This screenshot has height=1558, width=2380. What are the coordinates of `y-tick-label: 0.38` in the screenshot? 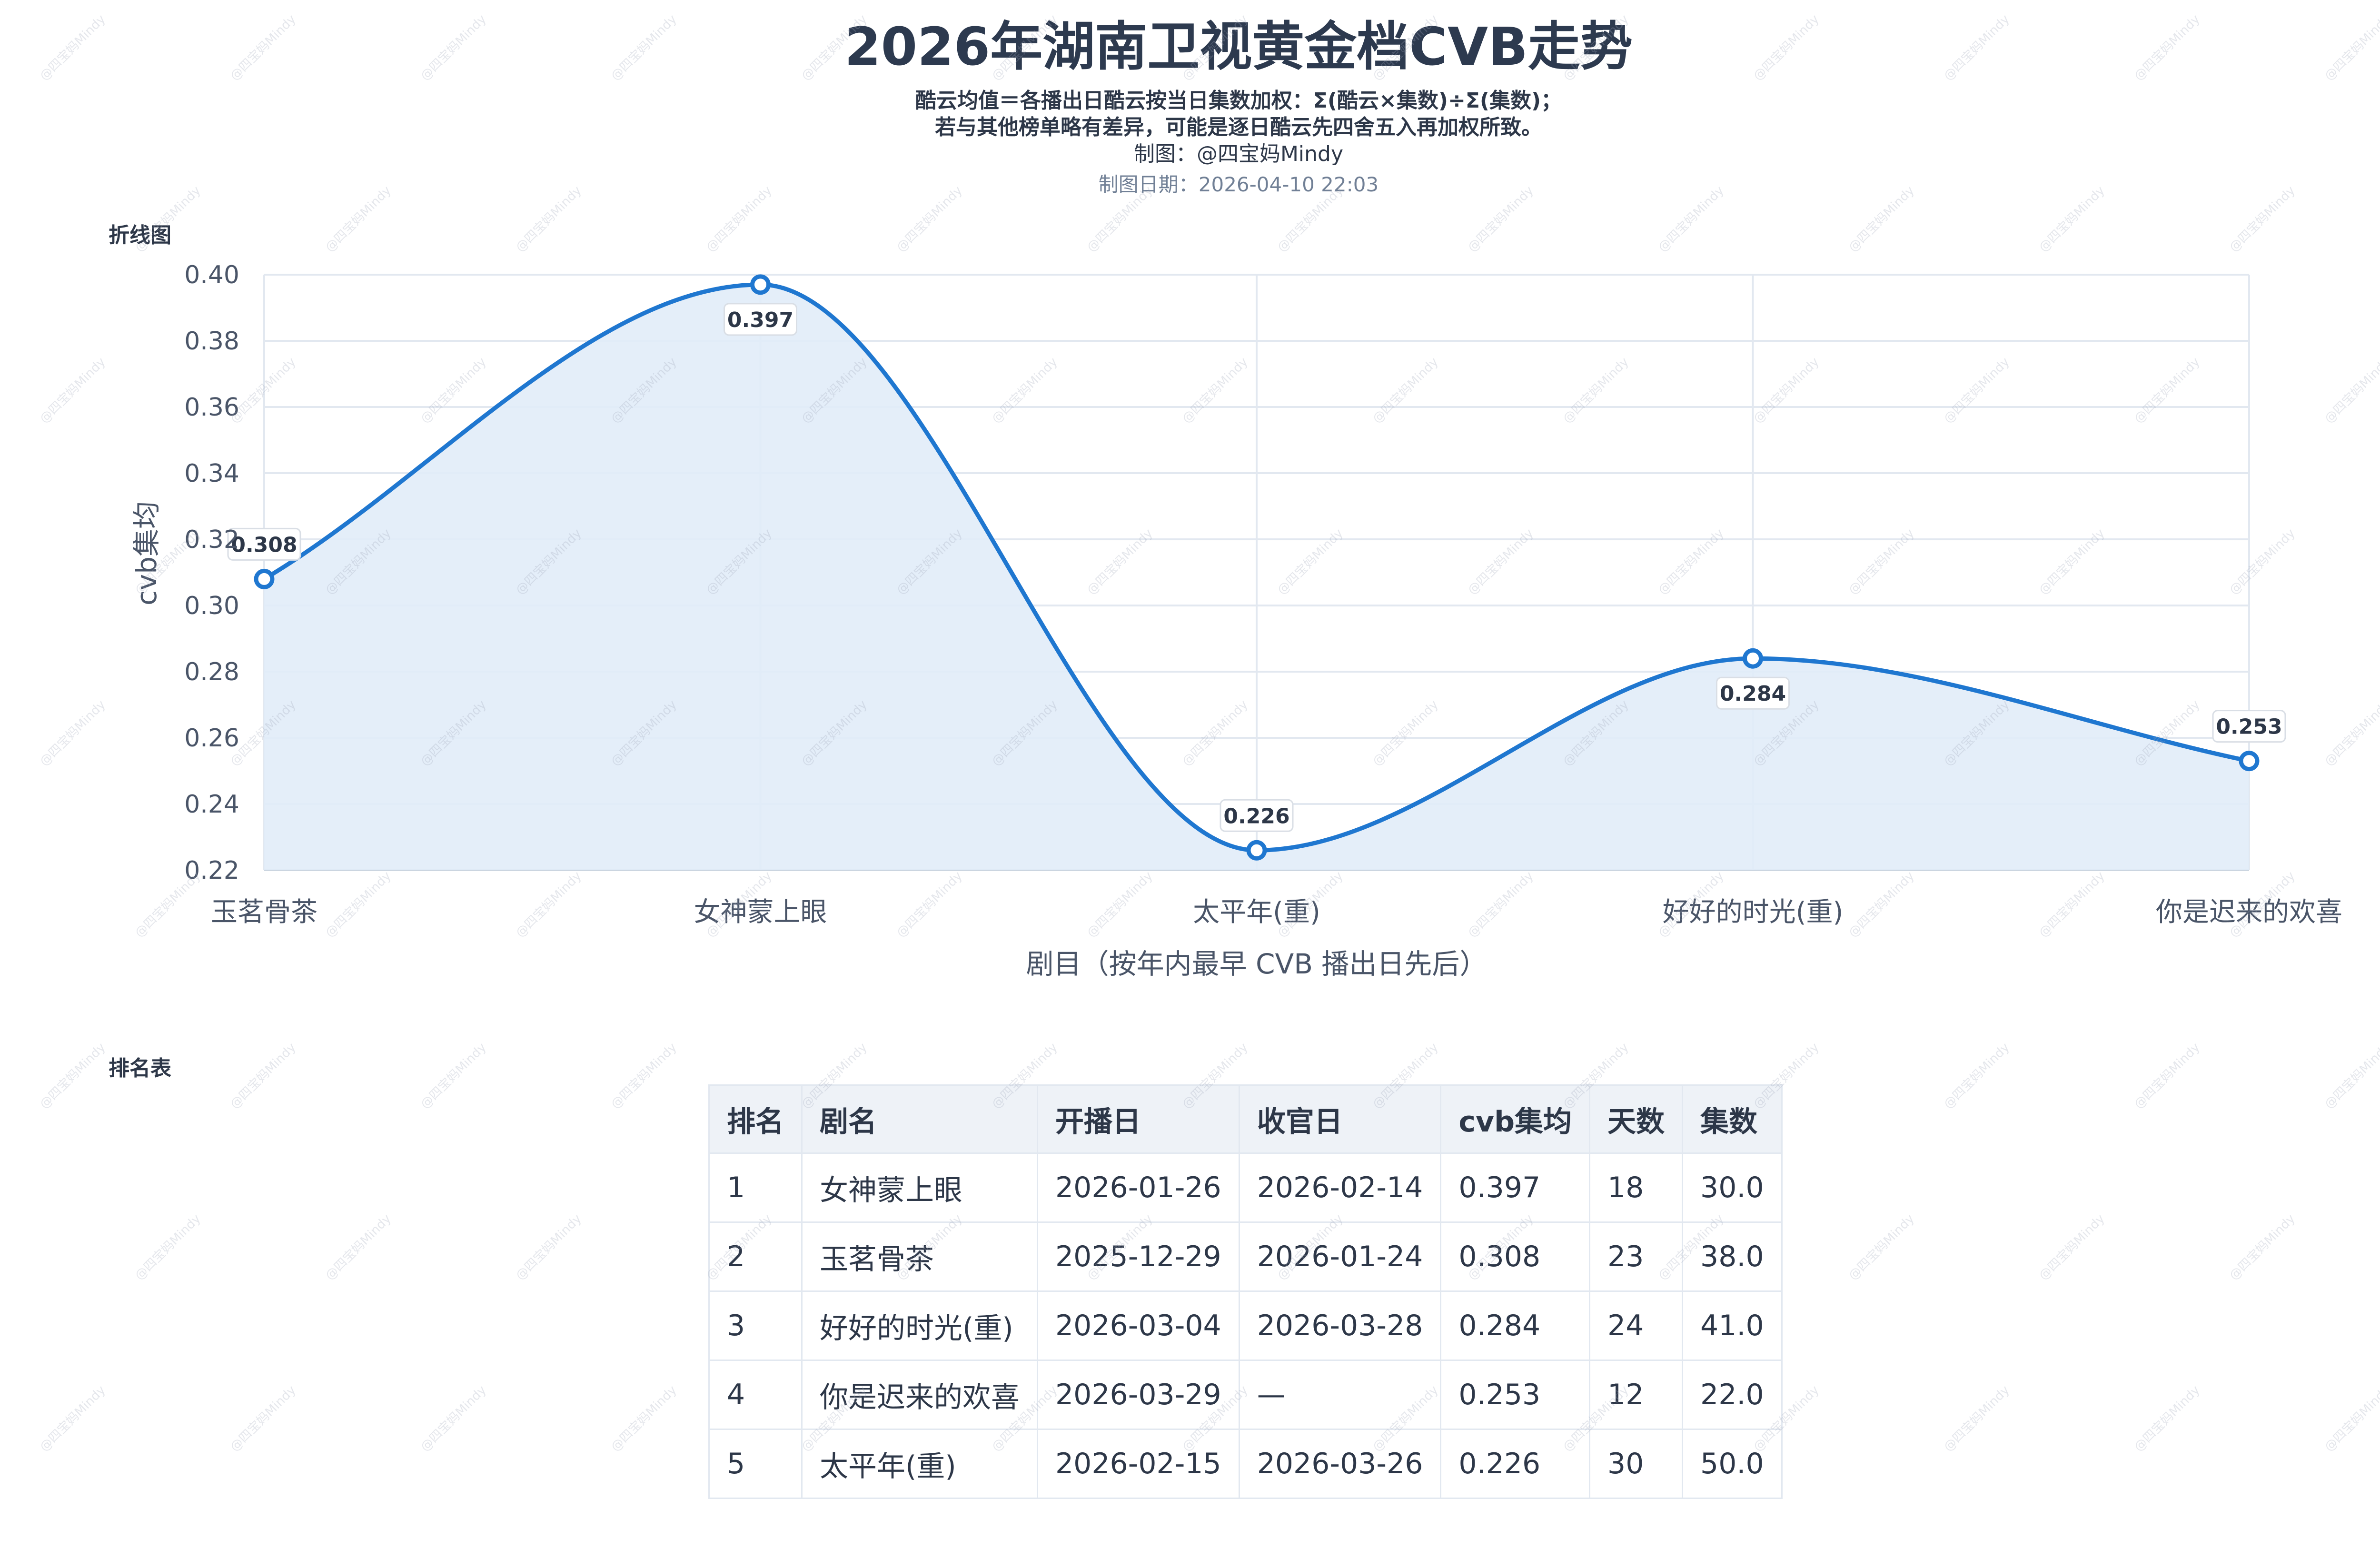 It's located at (211, 341).